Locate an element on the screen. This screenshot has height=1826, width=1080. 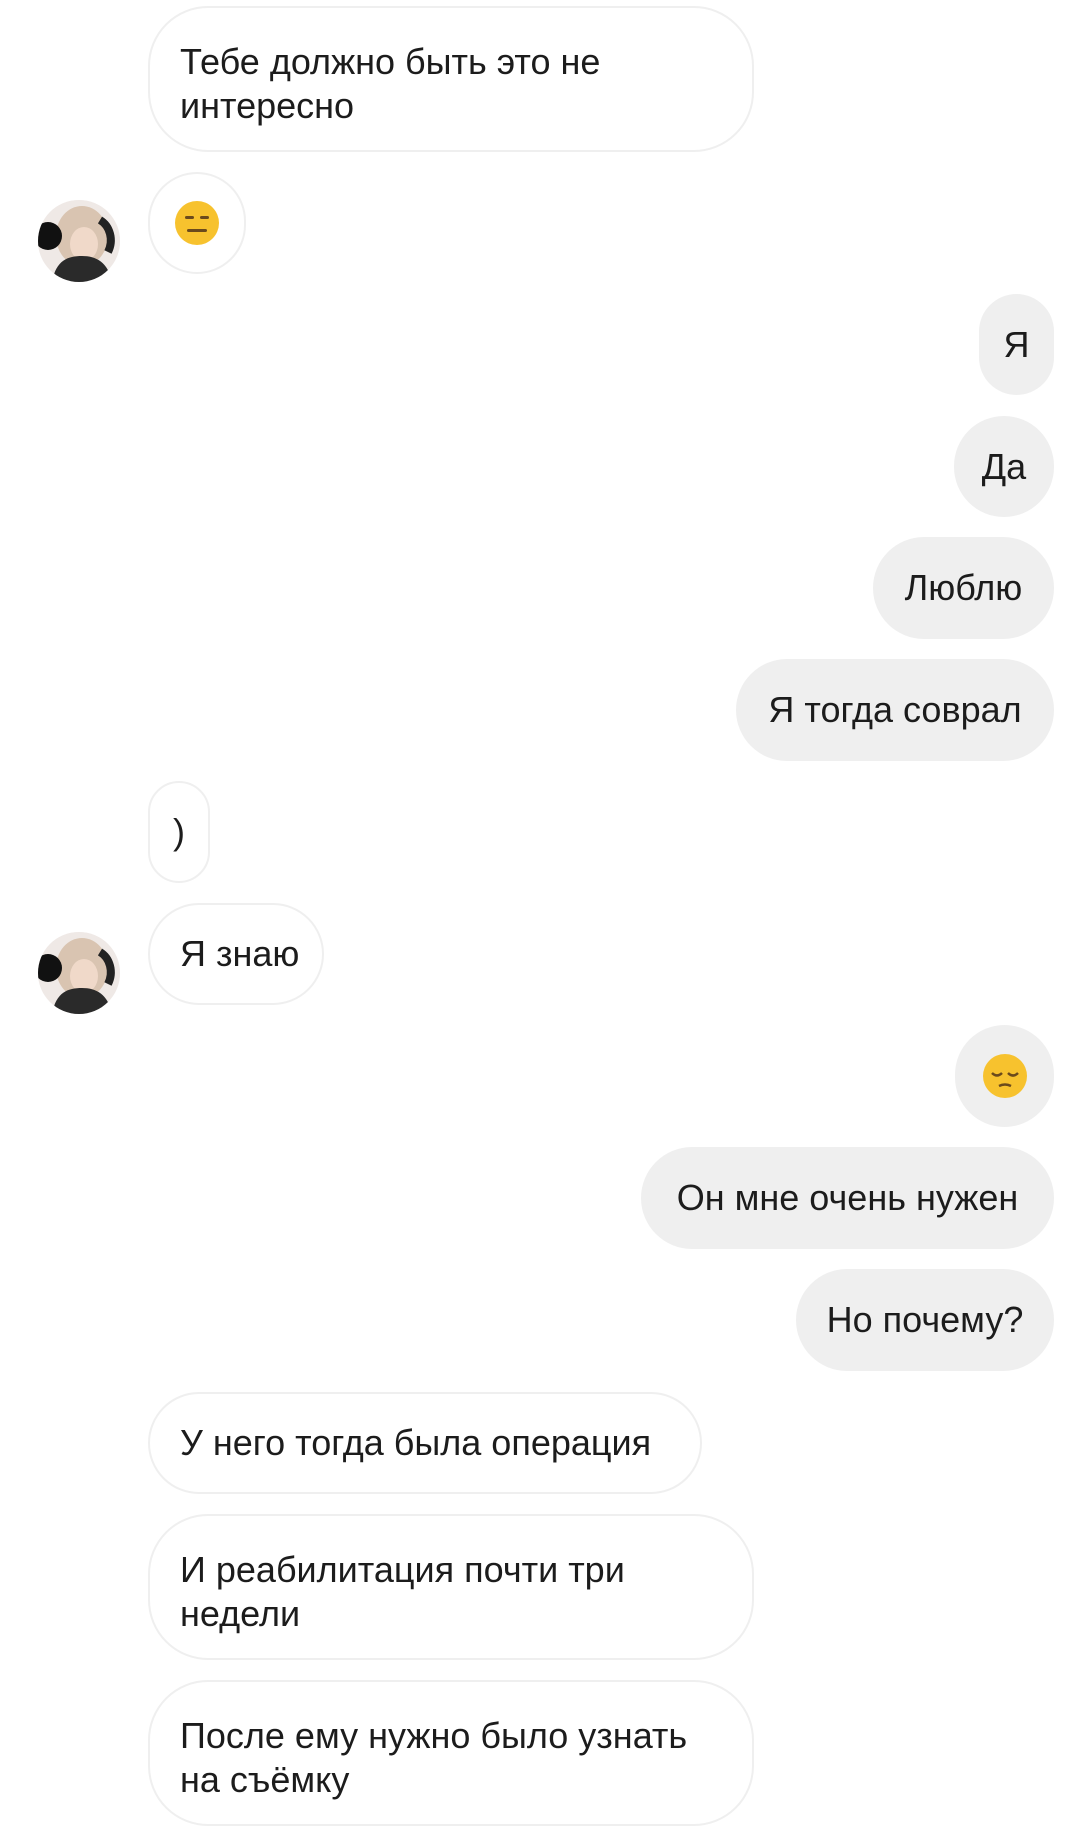
incoming-message-bubble: После ему нужно было узнать на съёмку is located at coordinates (451, 1753).